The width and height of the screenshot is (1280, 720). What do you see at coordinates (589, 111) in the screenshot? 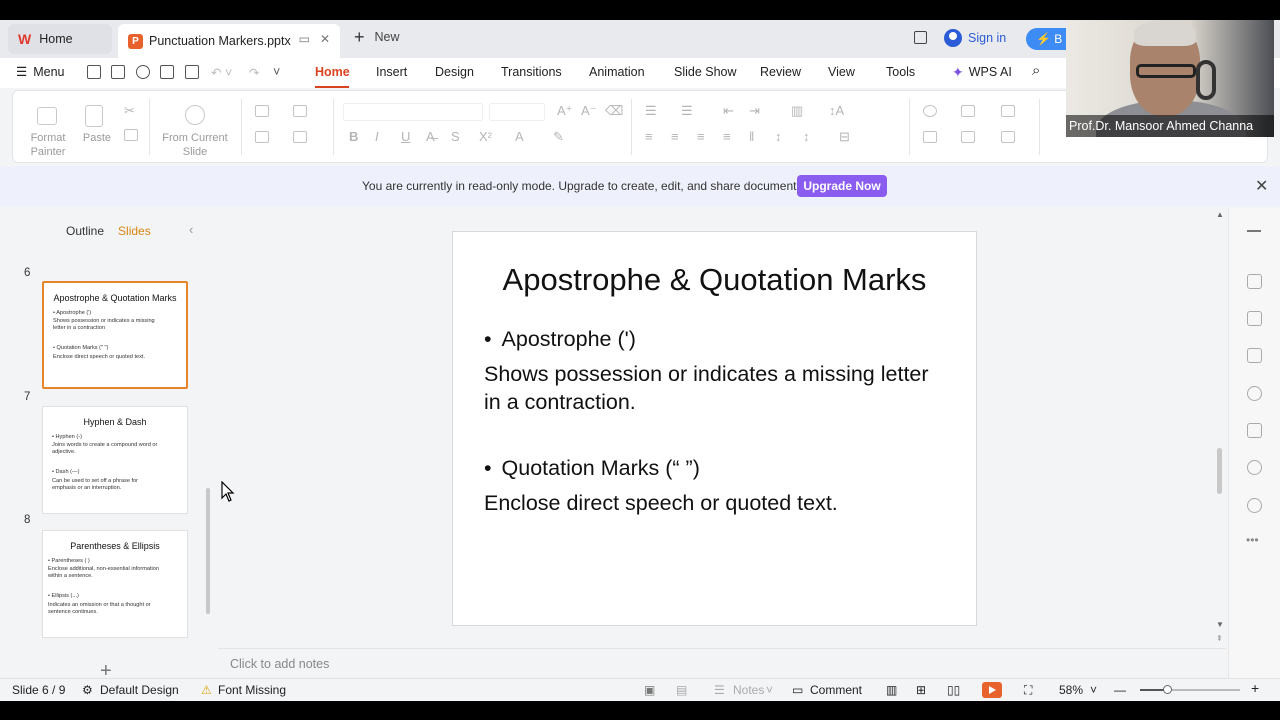
I see `decrease-font-icon: A⁻` at bounding box center [589, 111].